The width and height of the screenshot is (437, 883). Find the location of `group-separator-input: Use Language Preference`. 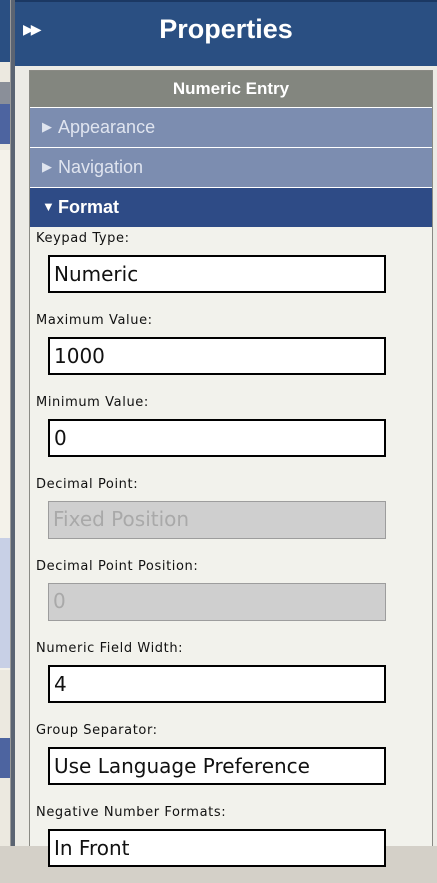

group-separator-input: Use Language Preference is located at coordinates (217, 766).